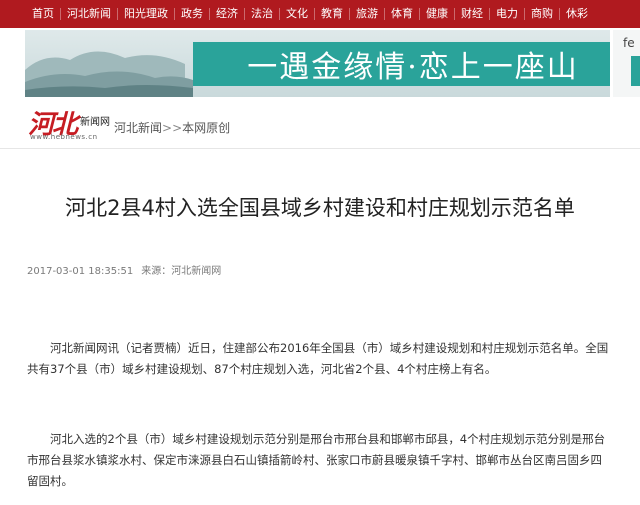  What do you see at coordinates (191, 14) in the screenshot?
I see `nav-item-government: 政务` at bounding box center [191, 14].